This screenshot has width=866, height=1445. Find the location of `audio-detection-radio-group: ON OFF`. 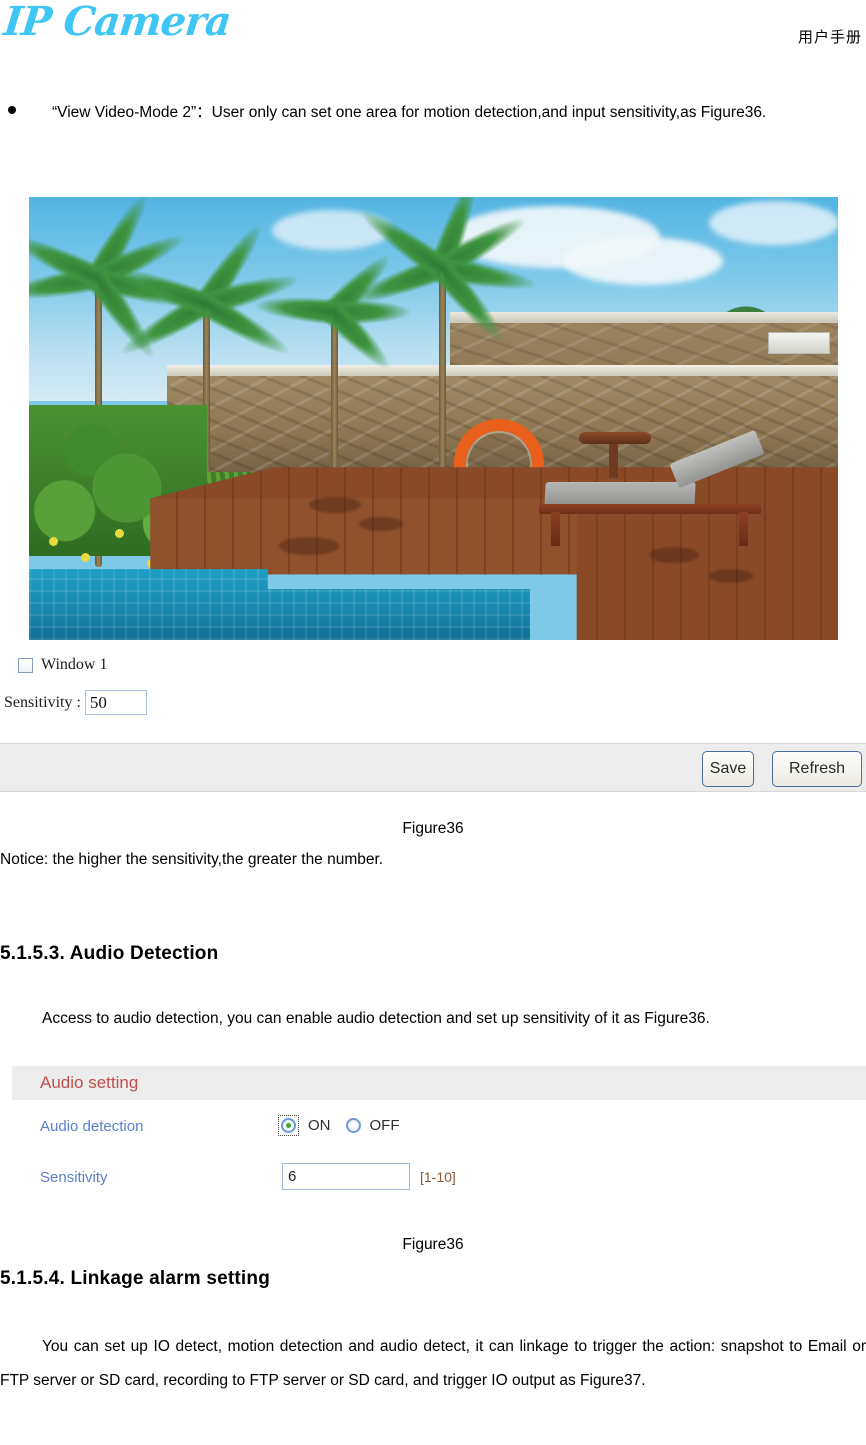

audio-detection-radio-group: ON OFF is located at coordinates (339, 1125).